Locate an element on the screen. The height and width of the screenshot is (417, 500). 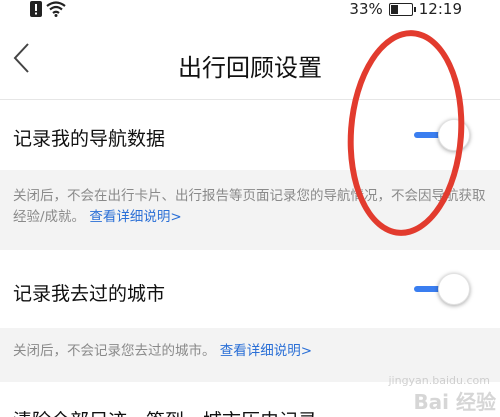
watermark-logo: Bai 经验 is located at coordinates (454, 402).